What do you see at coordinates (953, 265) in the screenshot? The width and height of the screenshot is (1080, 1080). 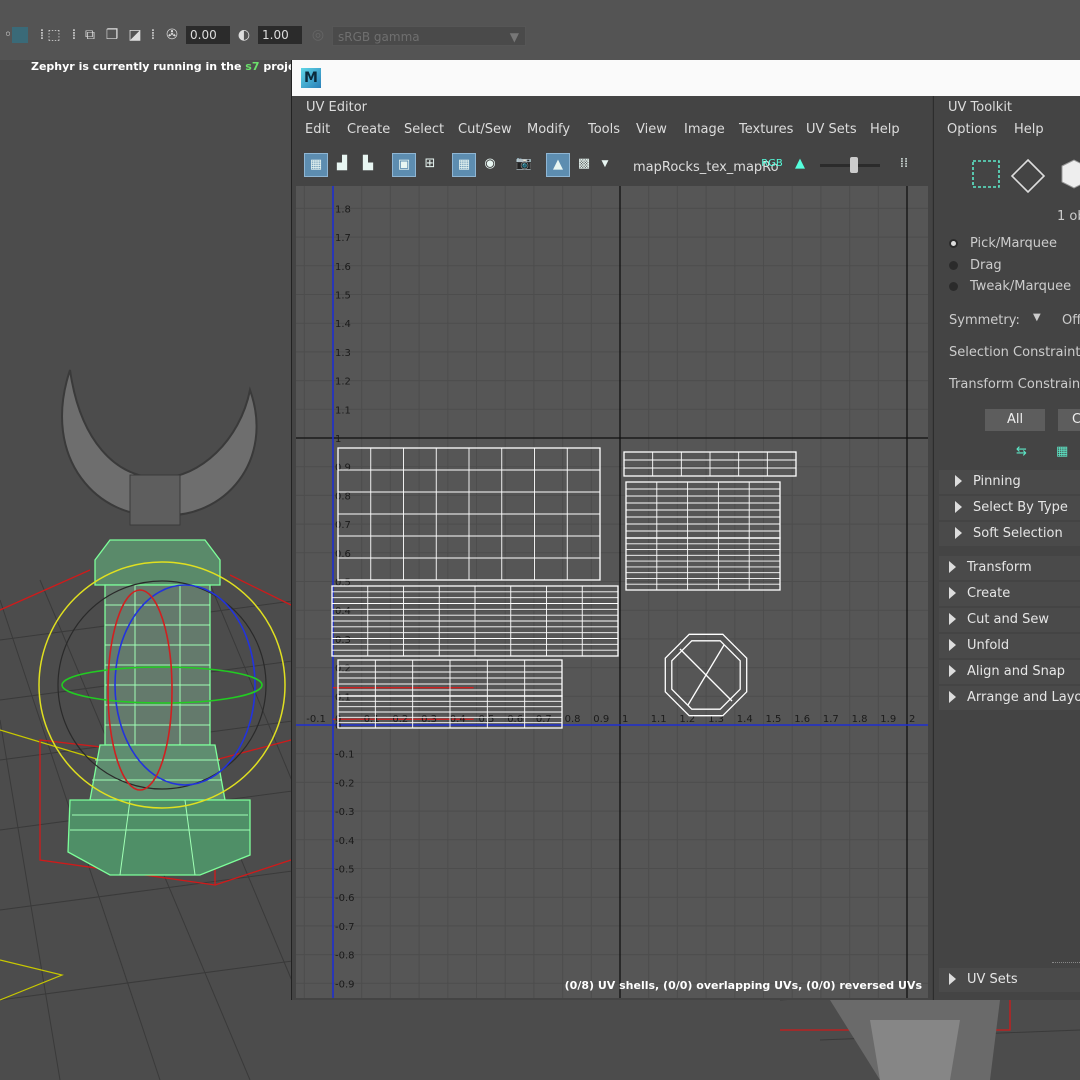 I see `mode-drag-radio` at bounding box center [953, 265].